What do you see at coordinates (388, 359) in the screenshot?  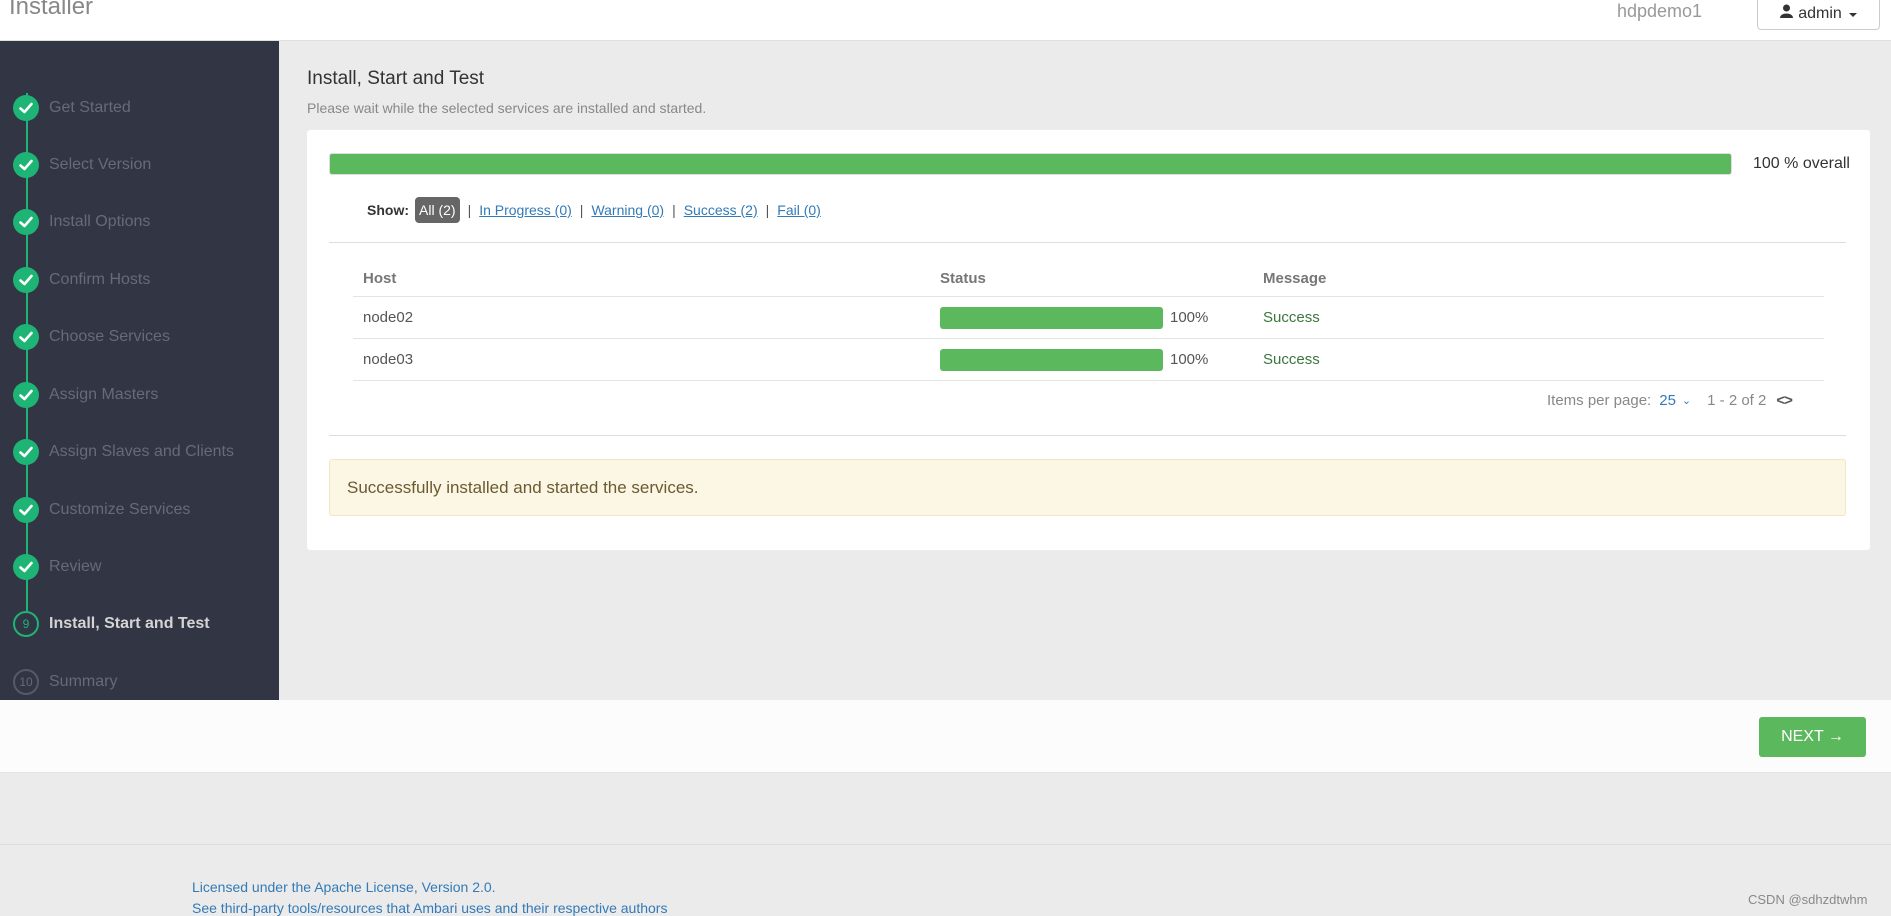 I see `host-name: node03` at bounding box center [388, 359].